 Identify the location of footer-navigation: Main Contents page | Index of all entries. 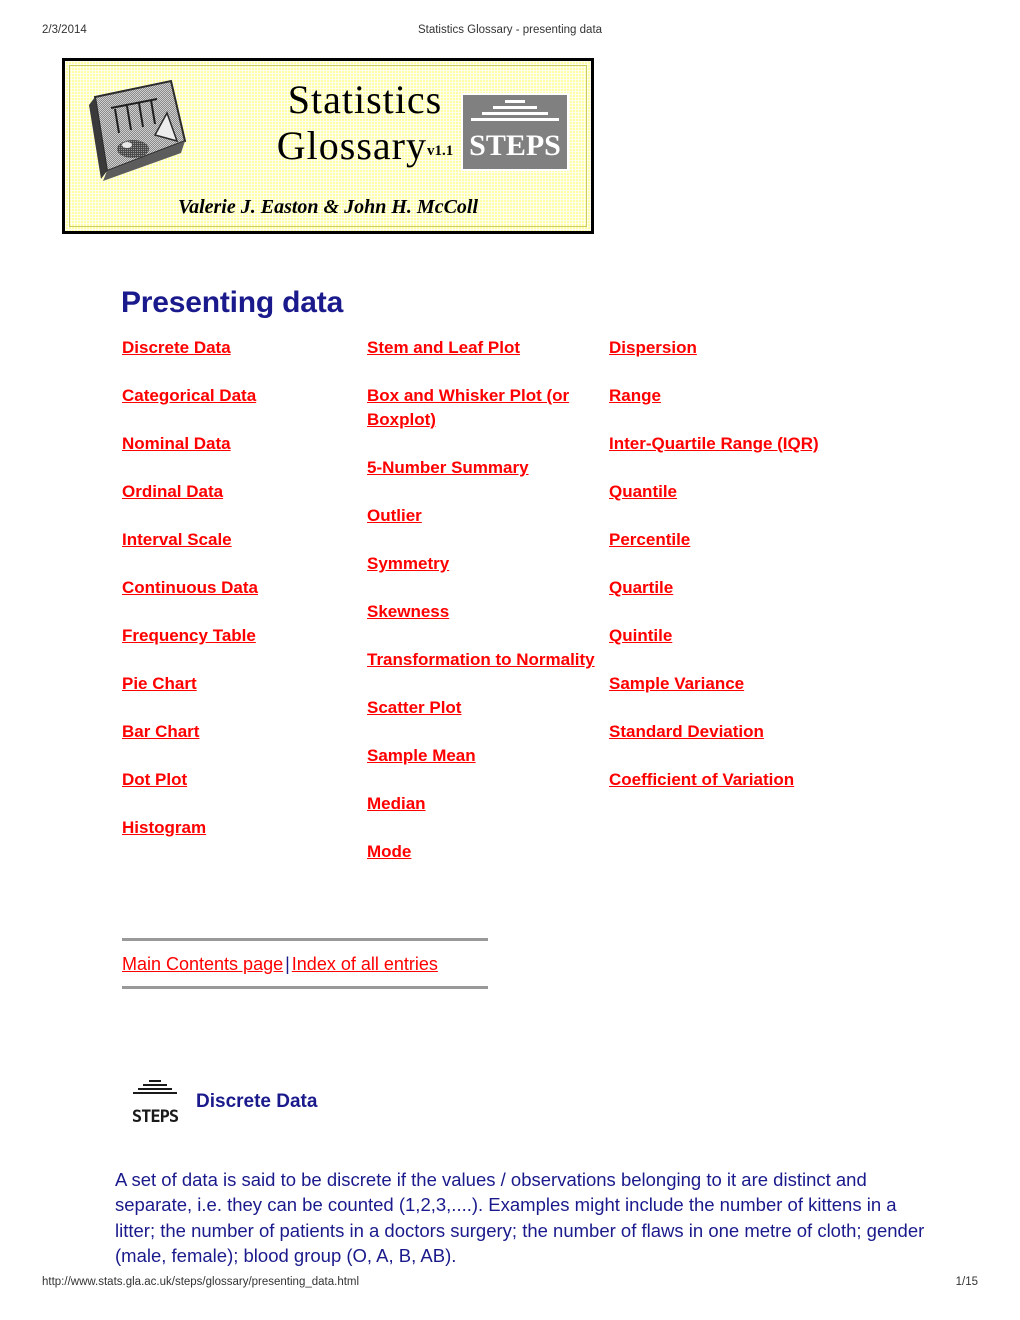
(305, 963).